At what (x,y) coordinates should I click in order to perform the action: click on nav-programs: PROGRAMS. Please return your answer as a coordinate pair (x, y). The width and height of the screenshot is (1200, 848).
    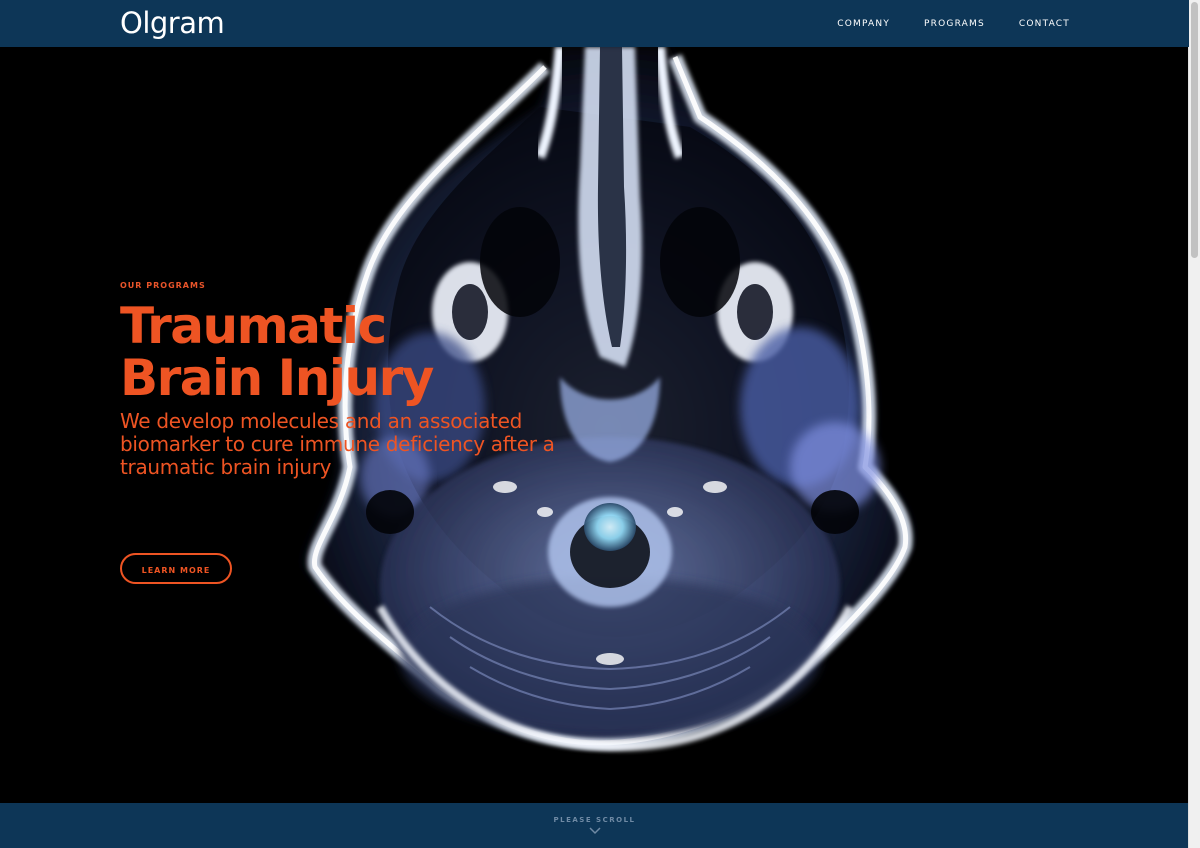
    Looking at the image, I should click on (954, 24).